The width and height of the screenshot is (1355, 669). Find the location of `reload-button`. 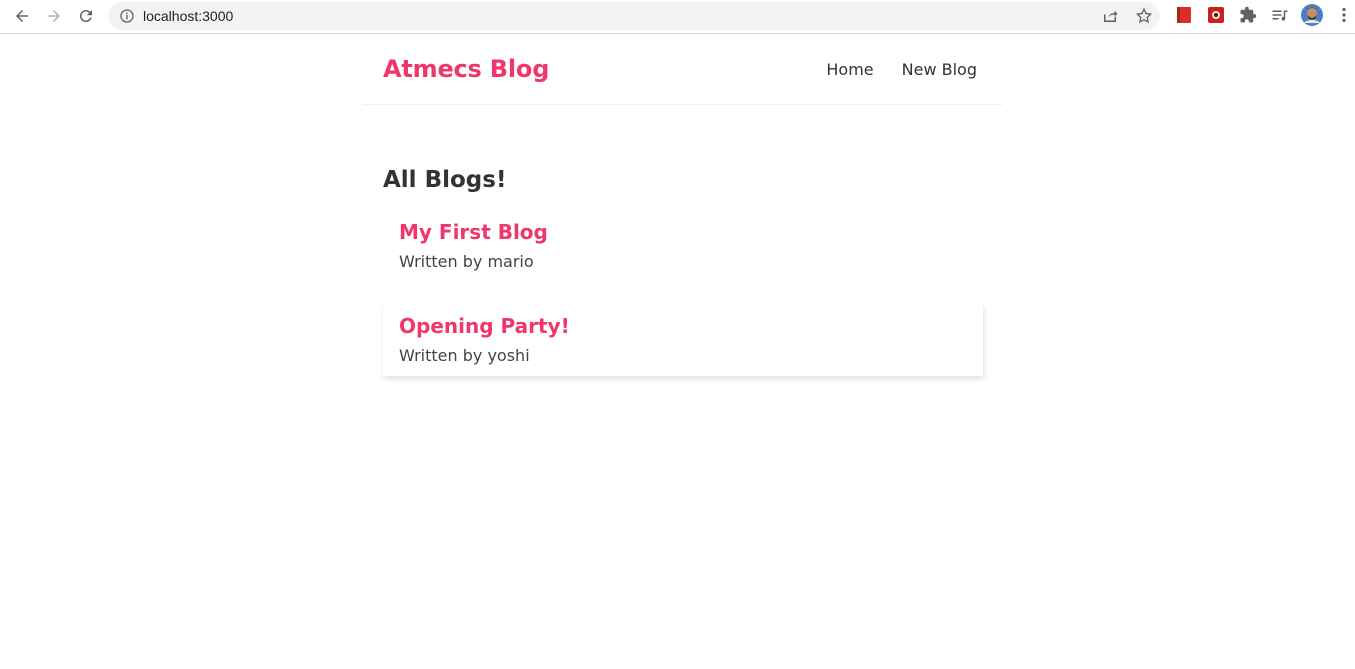

reload-button is located at coordinates (86, 16).